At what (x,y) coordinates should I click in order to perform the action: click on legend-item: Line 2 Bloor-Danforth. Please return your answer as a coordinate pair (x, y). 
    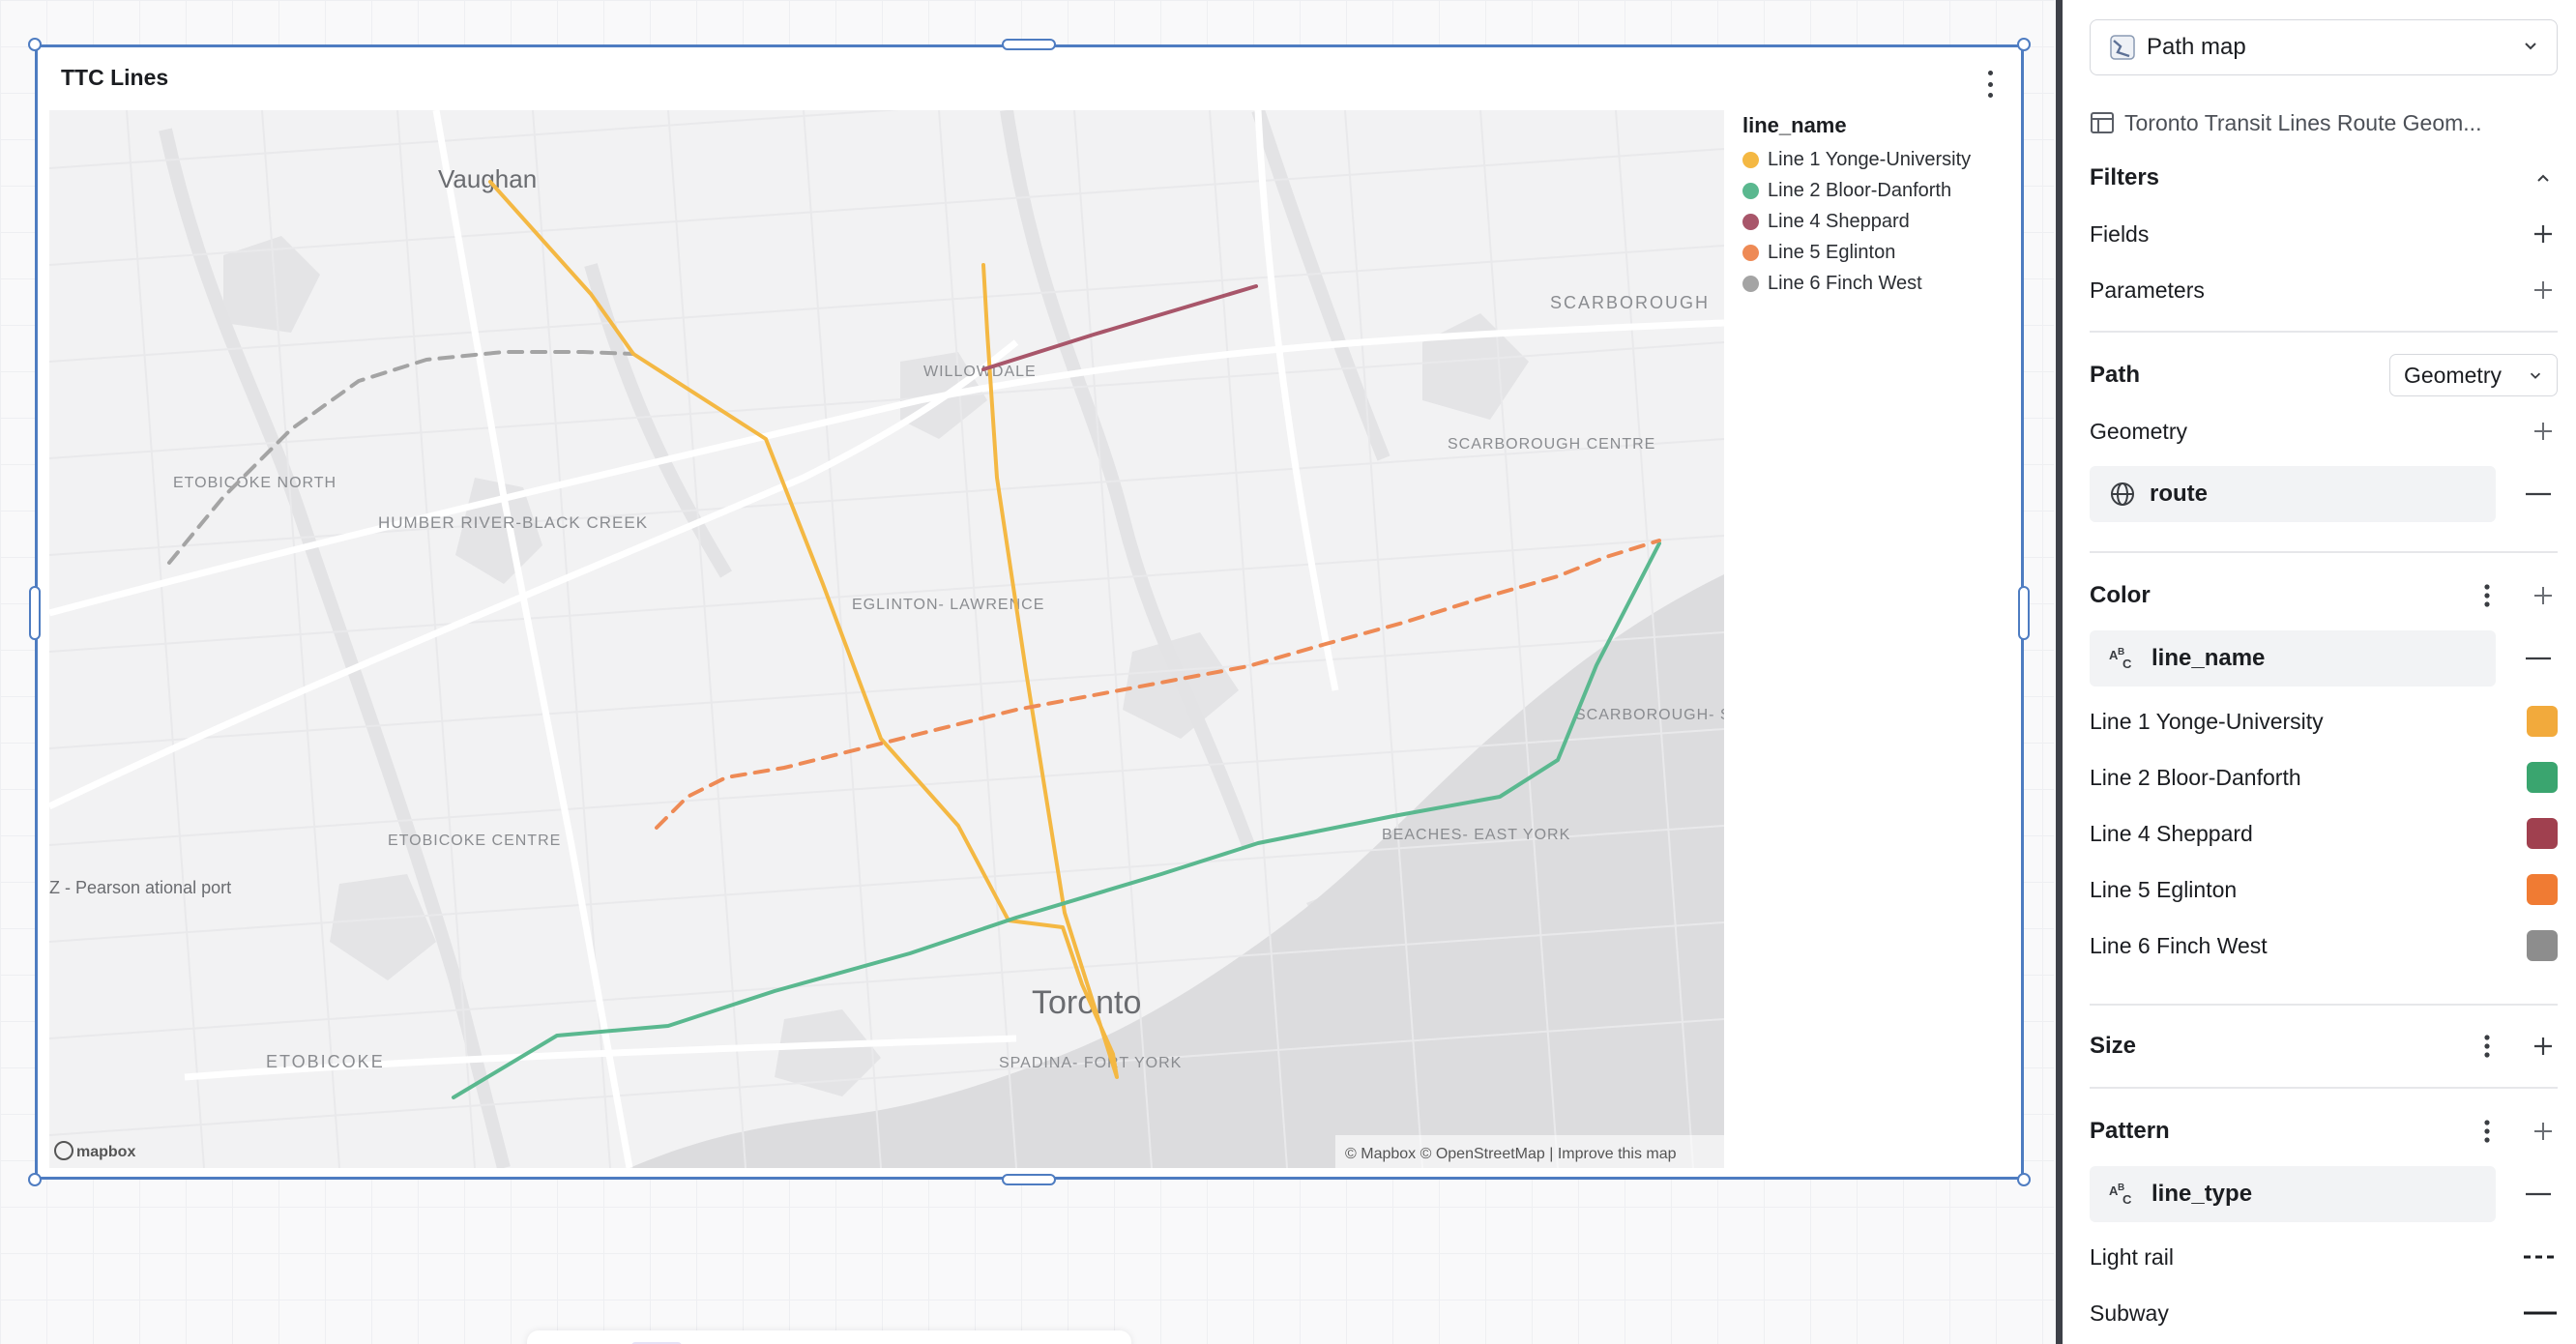
    Looking at the image, I should click on (1877, 190).